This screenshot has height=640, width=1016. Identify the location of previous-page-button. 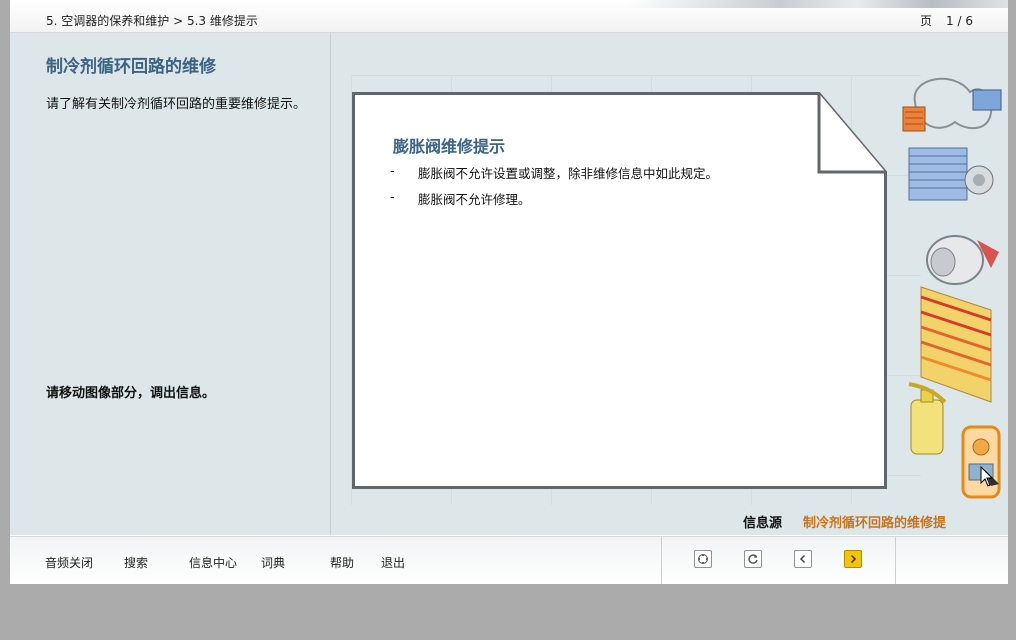
(803, 559).